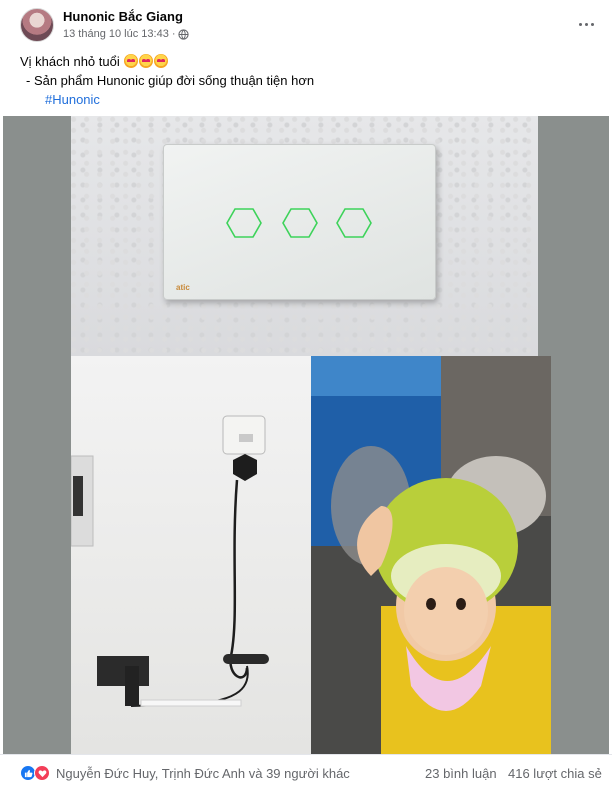  I want to click on avatar, so click(37, 25).